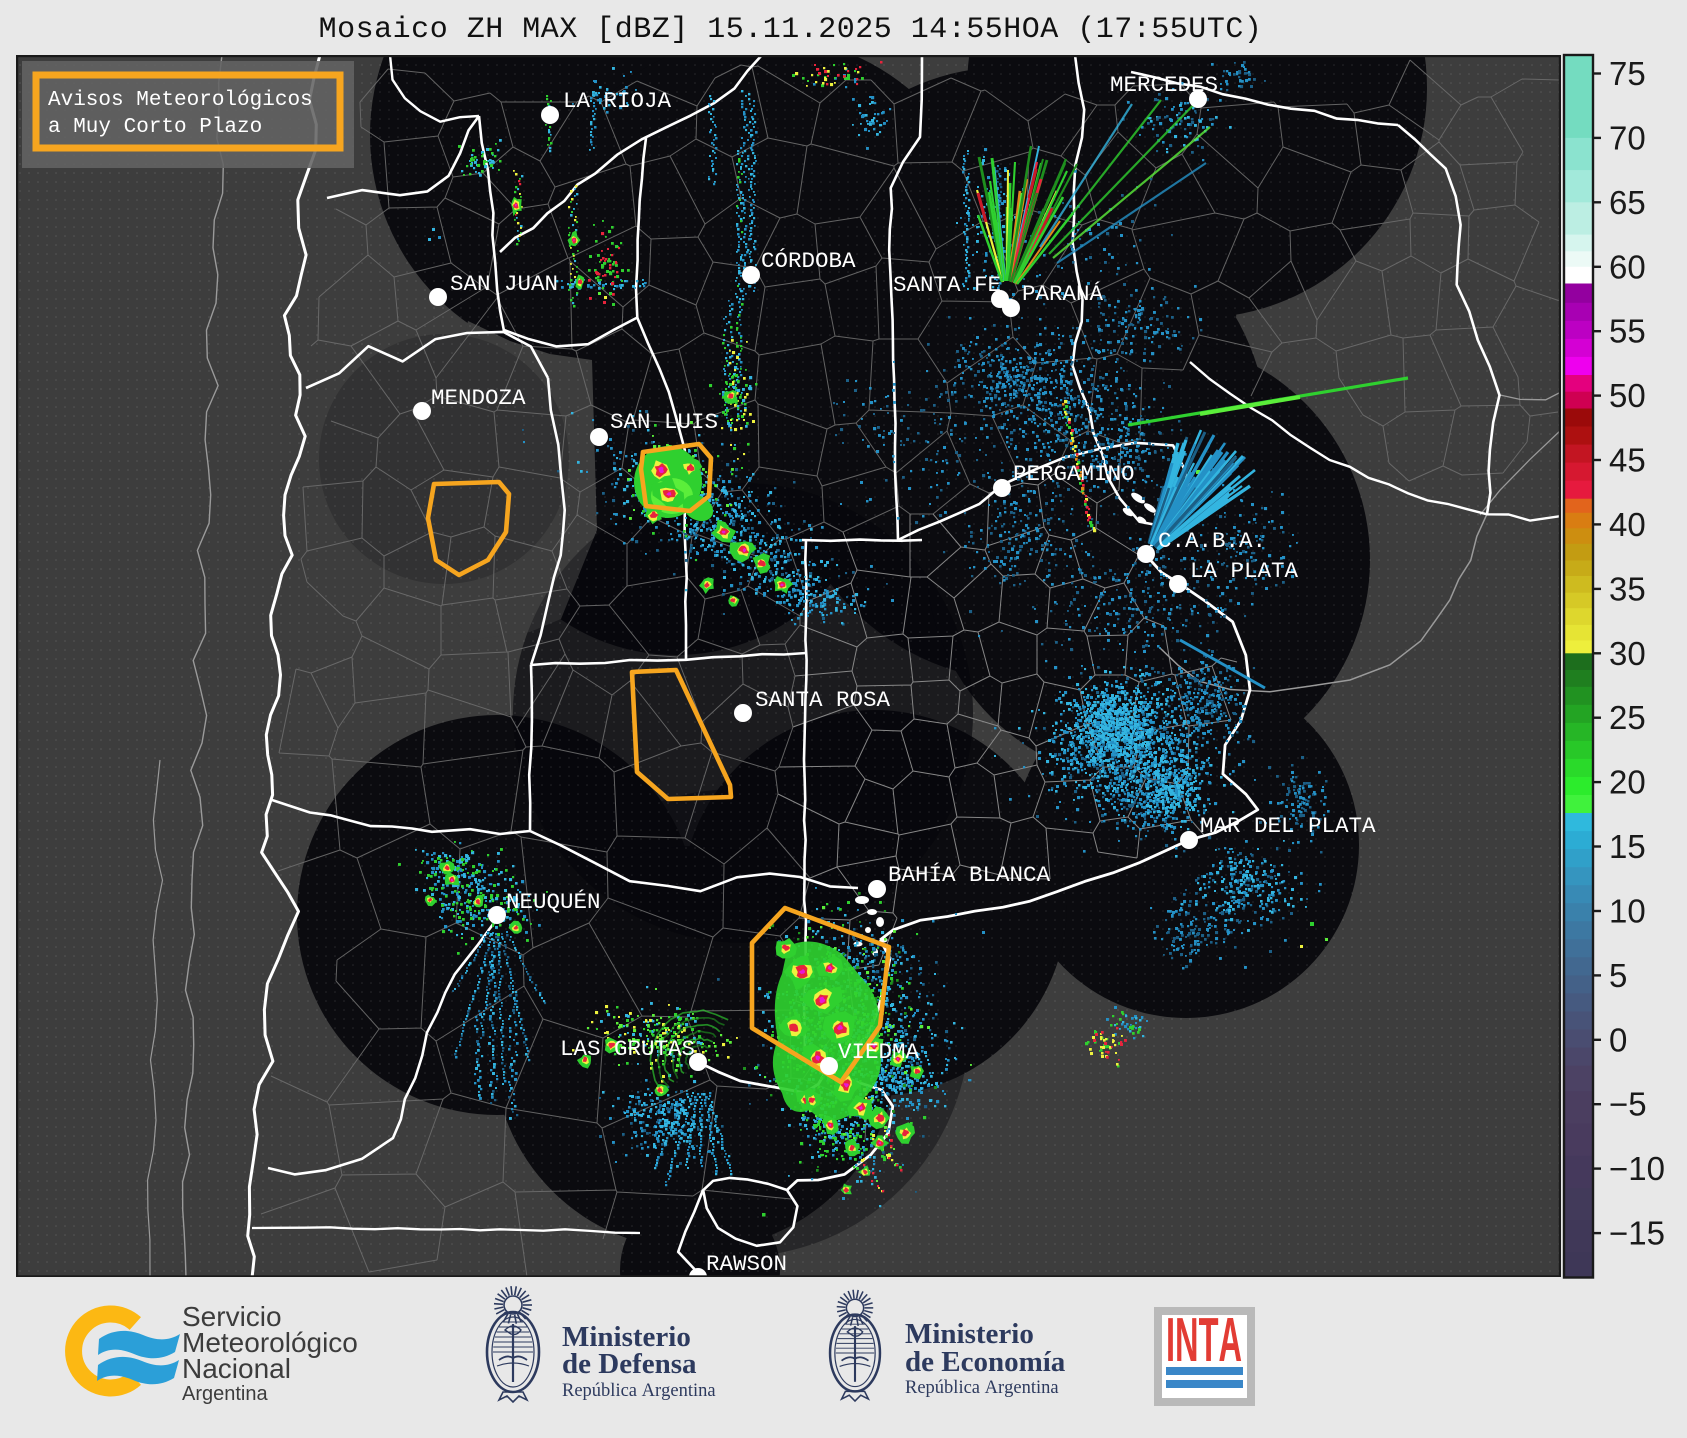 Image resolution: width=1687 pixels, height=1438 pixels. What do you see at coordinates (1204, 1340) in the screenshot?
I see `svg-text: INTA` at bounding box center [1204, 1340].